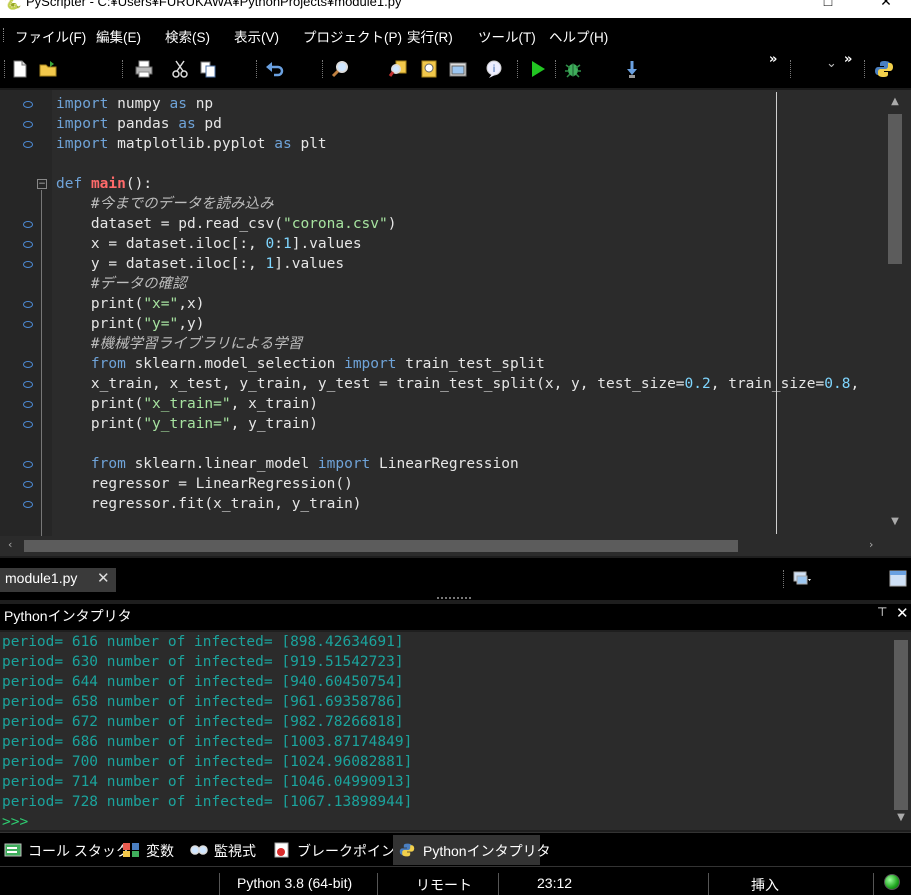  I want to click on menu-search: 検索(S), so click(187, 36).